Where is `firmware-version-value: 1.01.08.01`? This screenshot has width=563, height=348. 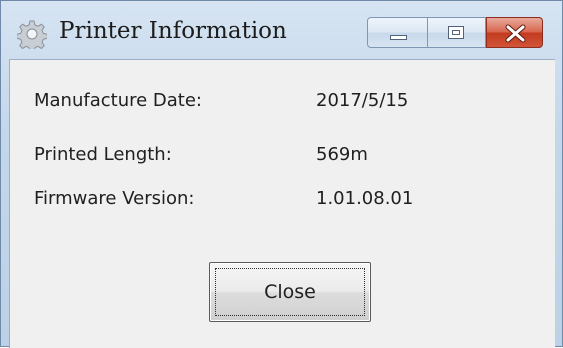 firmware-version-value: 1.01.08.01 is located at coordinates (365, 198).